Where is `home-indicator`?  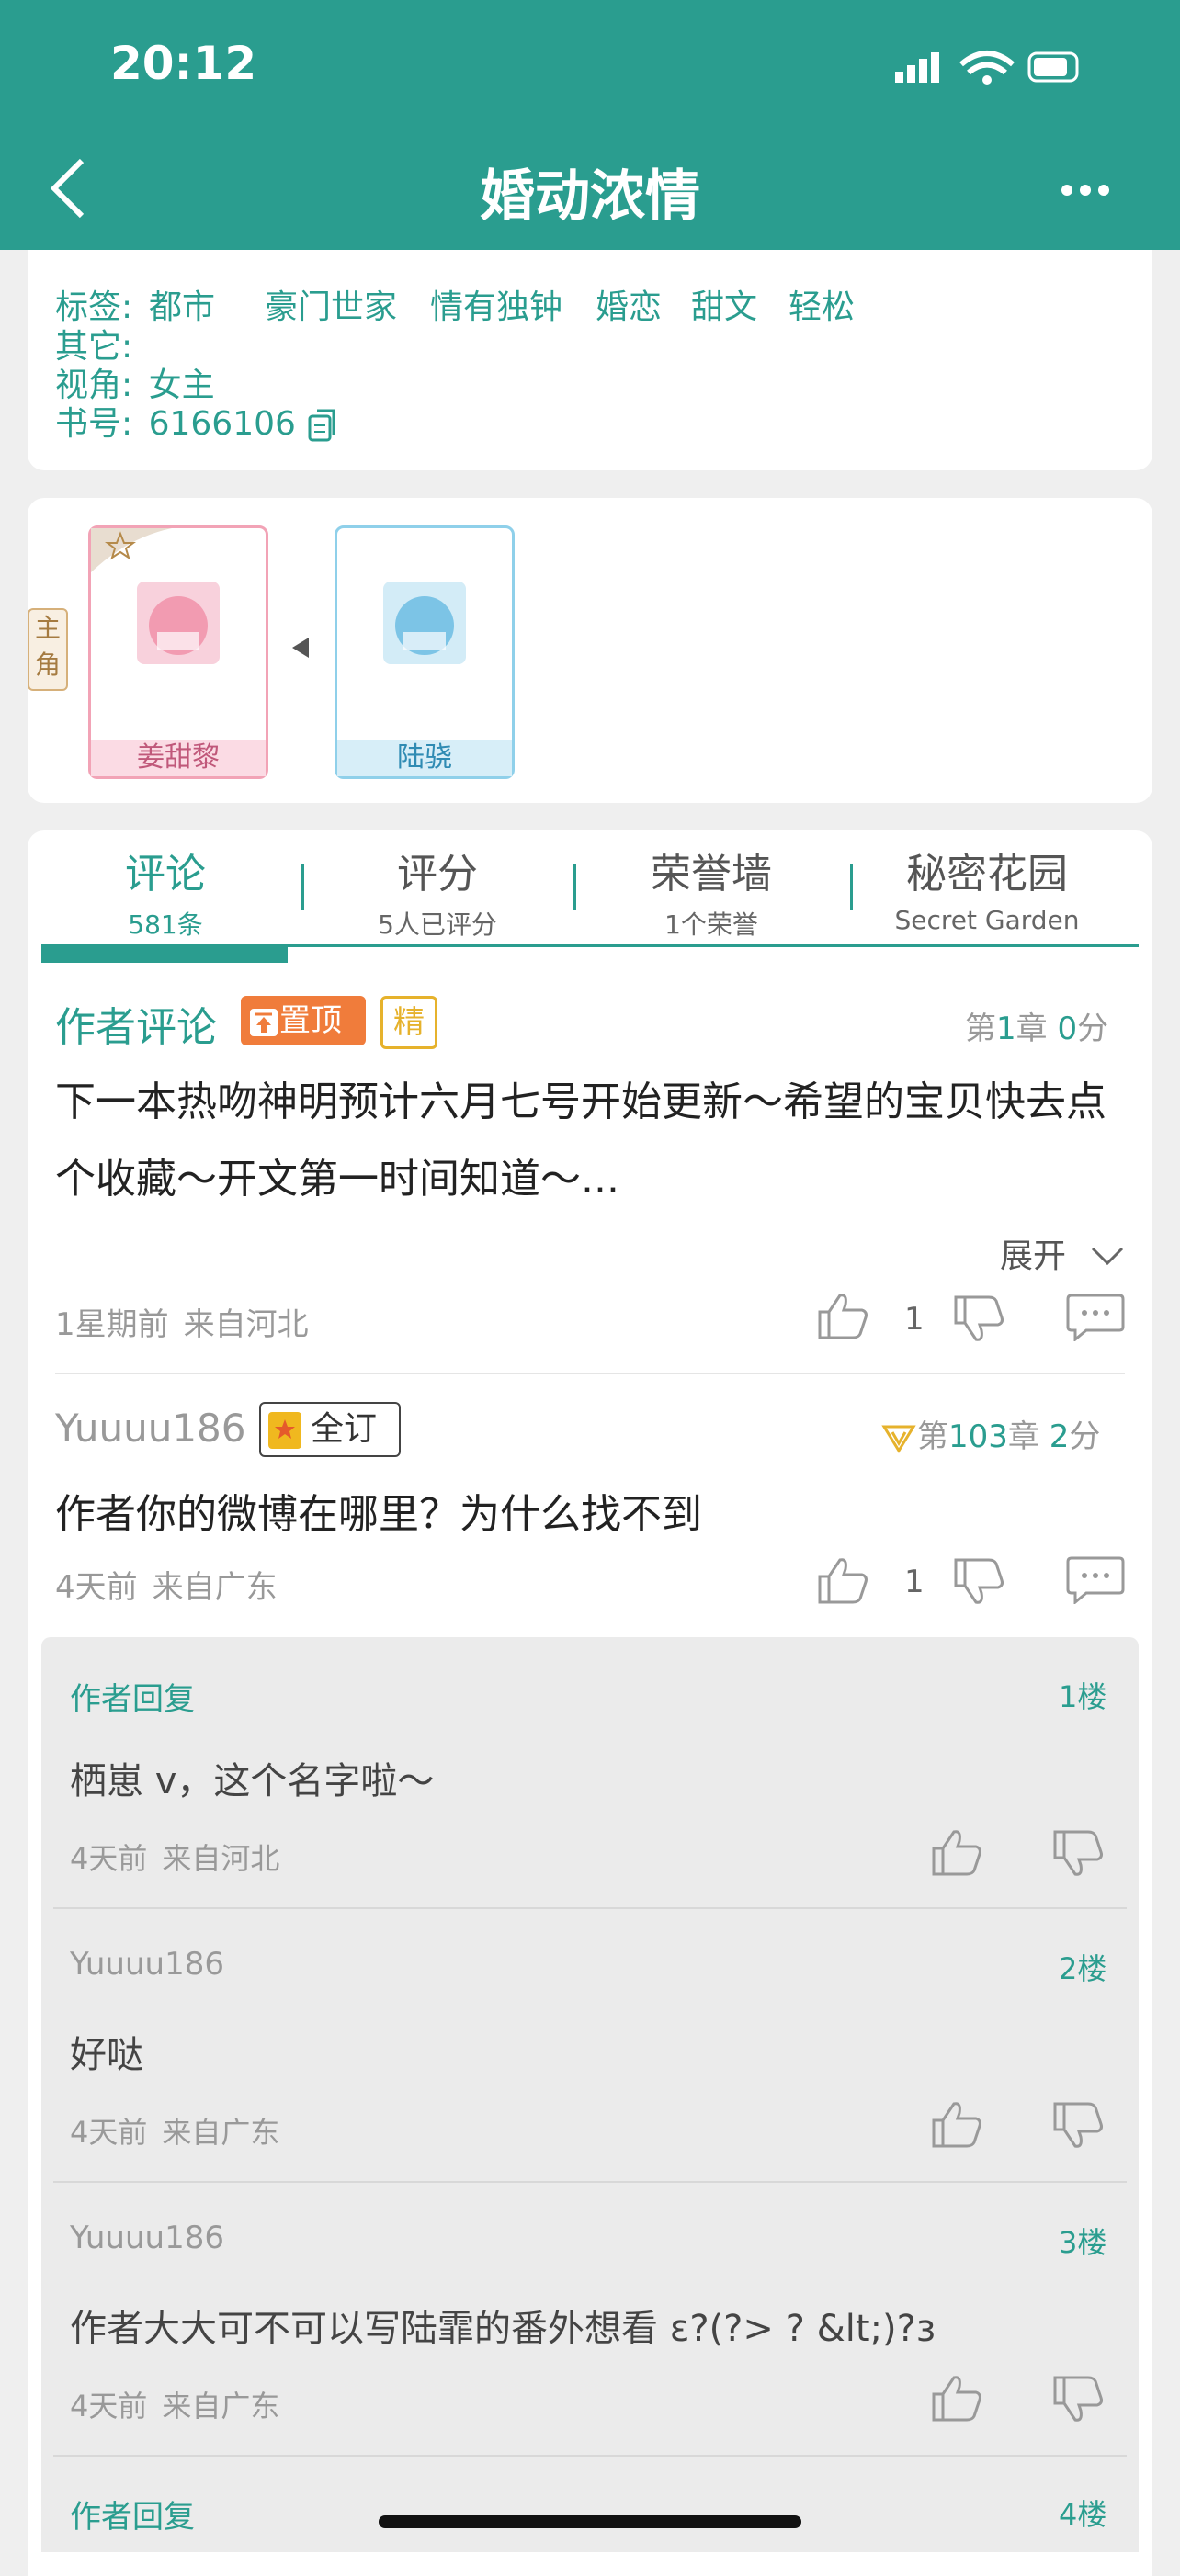
home-indicator is located at coordinates (590, 2521).